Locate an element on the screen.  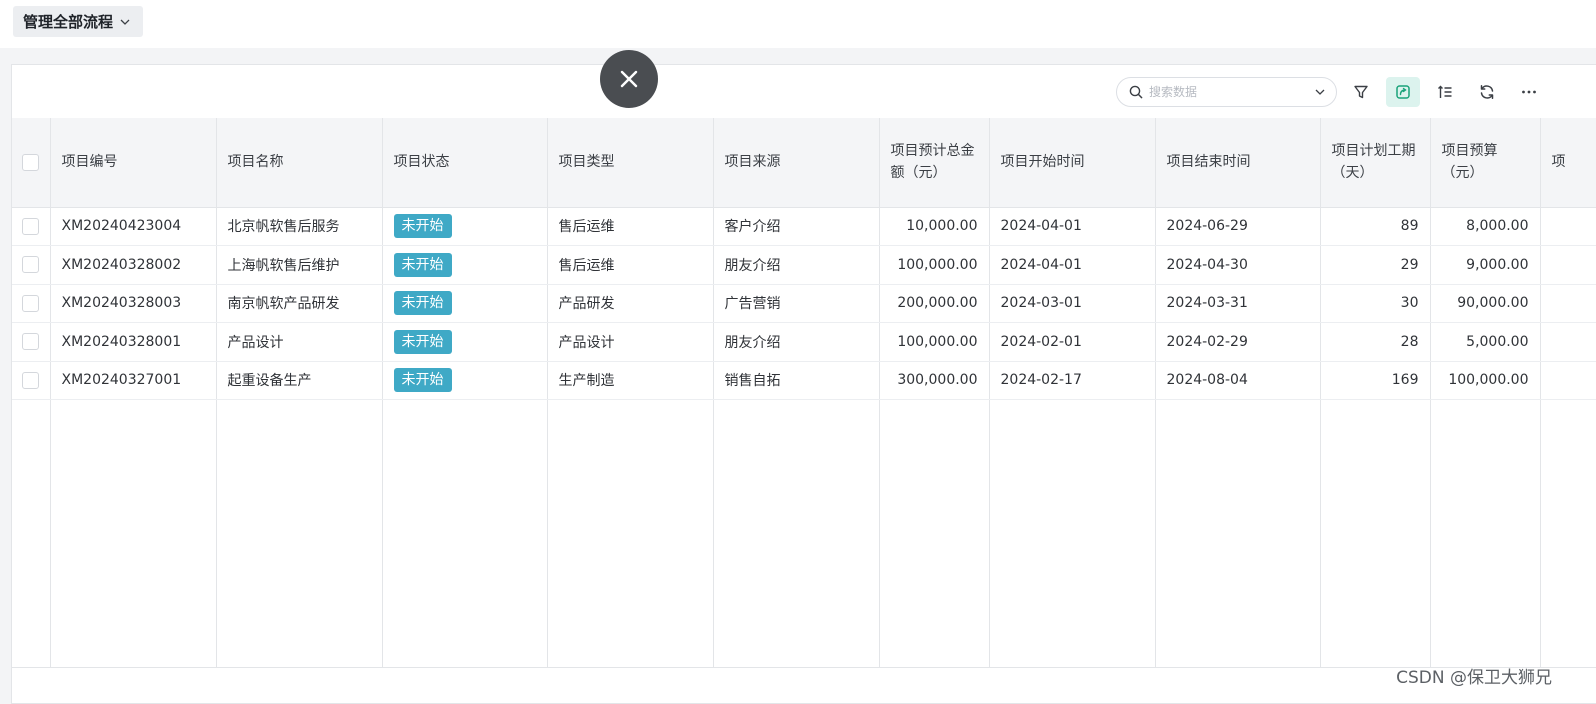
project-end-cell: 2024-06-29 is located at coordinates (1238, 226).